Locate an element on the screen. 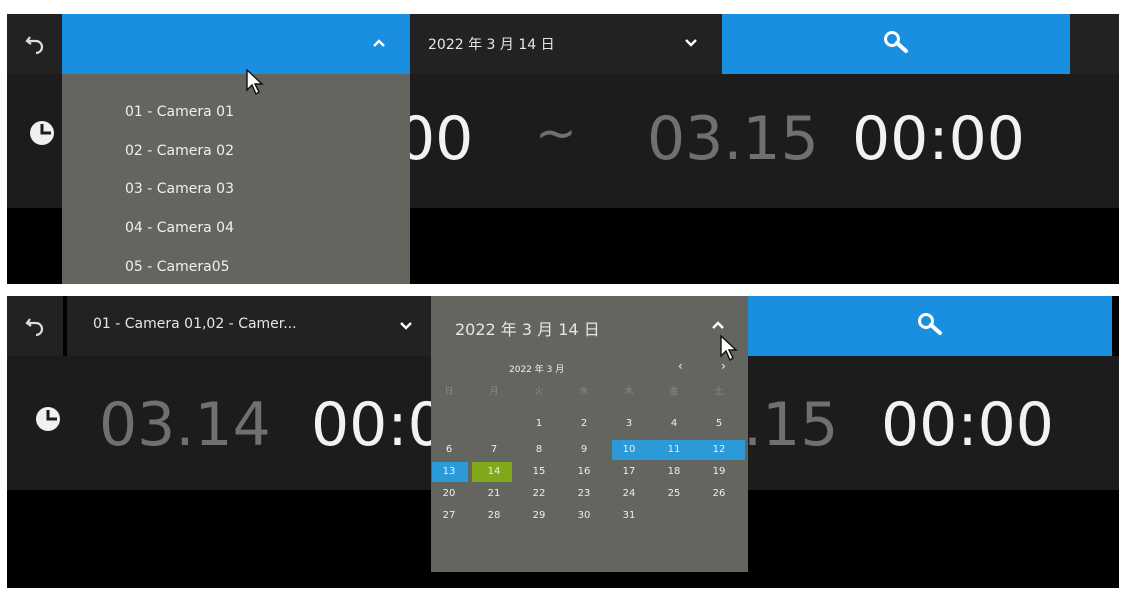 The width and height of the screenshot is (1139, 593). calendar-day: 15 is located at coordinates (539, 472).